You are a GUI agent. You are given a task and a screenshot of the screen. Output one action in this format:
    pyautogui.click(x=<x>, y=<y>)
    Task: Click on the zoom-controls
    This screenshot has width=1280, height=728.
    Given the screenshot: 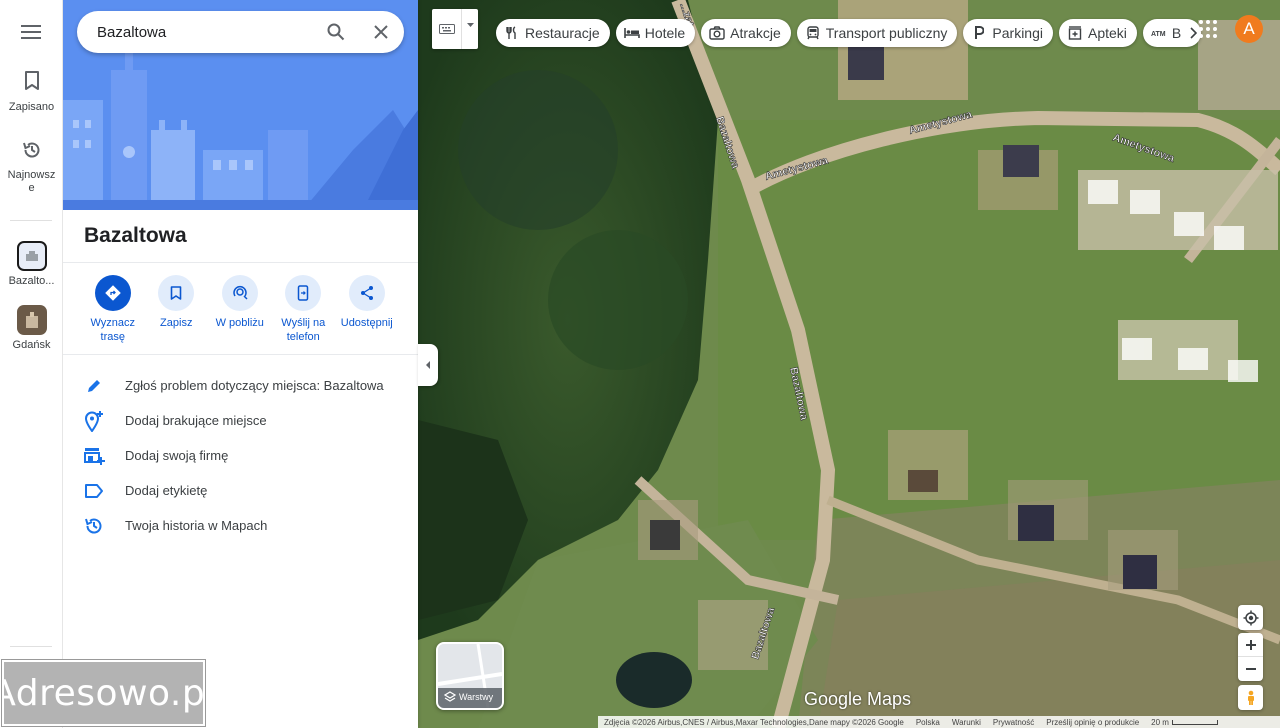 What is the action you would take?
    pyautogui.click(x=1250, y=657)
    